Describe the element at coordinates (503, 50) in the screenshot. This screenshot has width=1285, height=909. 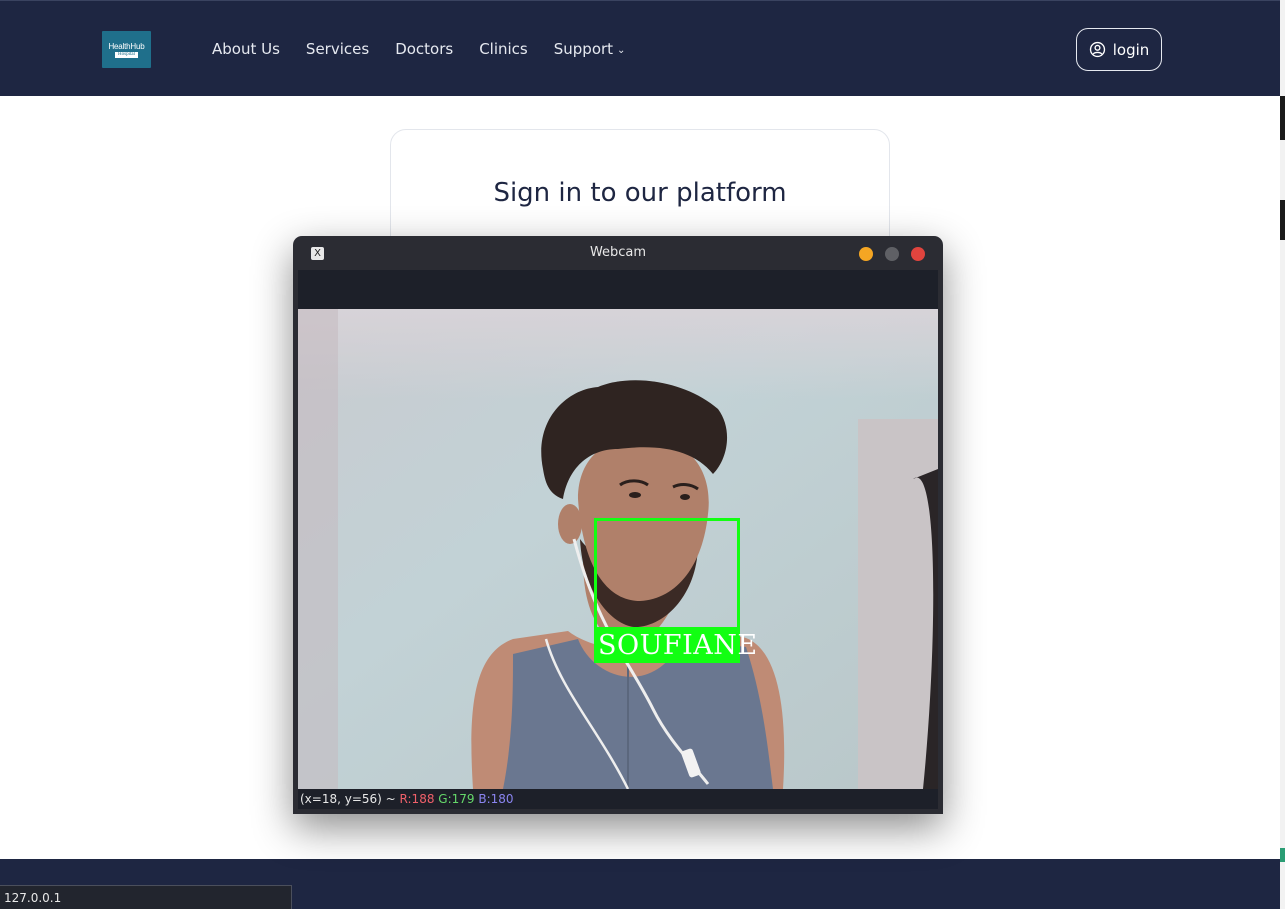
I see `nav-link-clinics: Clinics` at that location.